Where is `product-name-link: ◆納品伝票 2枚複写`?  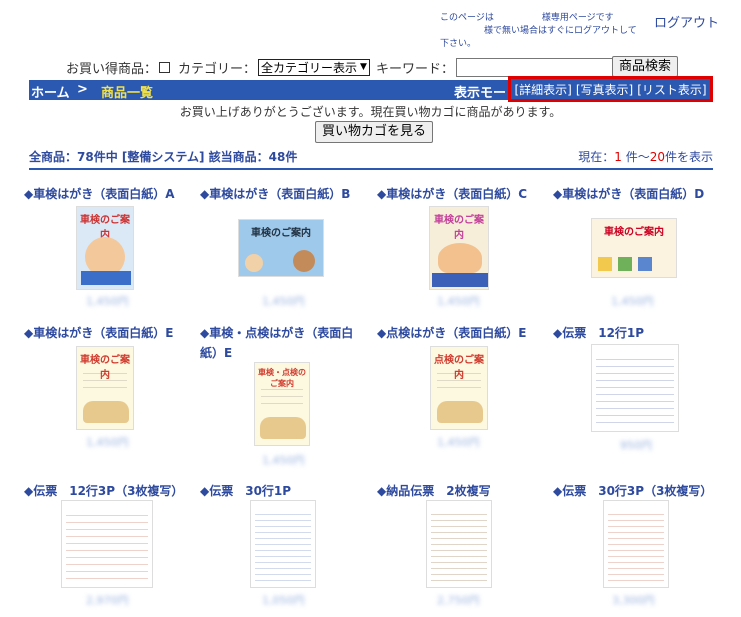 product-name-link: ◆納品伝票 2枚複写 is located at coordinates (434, 491).